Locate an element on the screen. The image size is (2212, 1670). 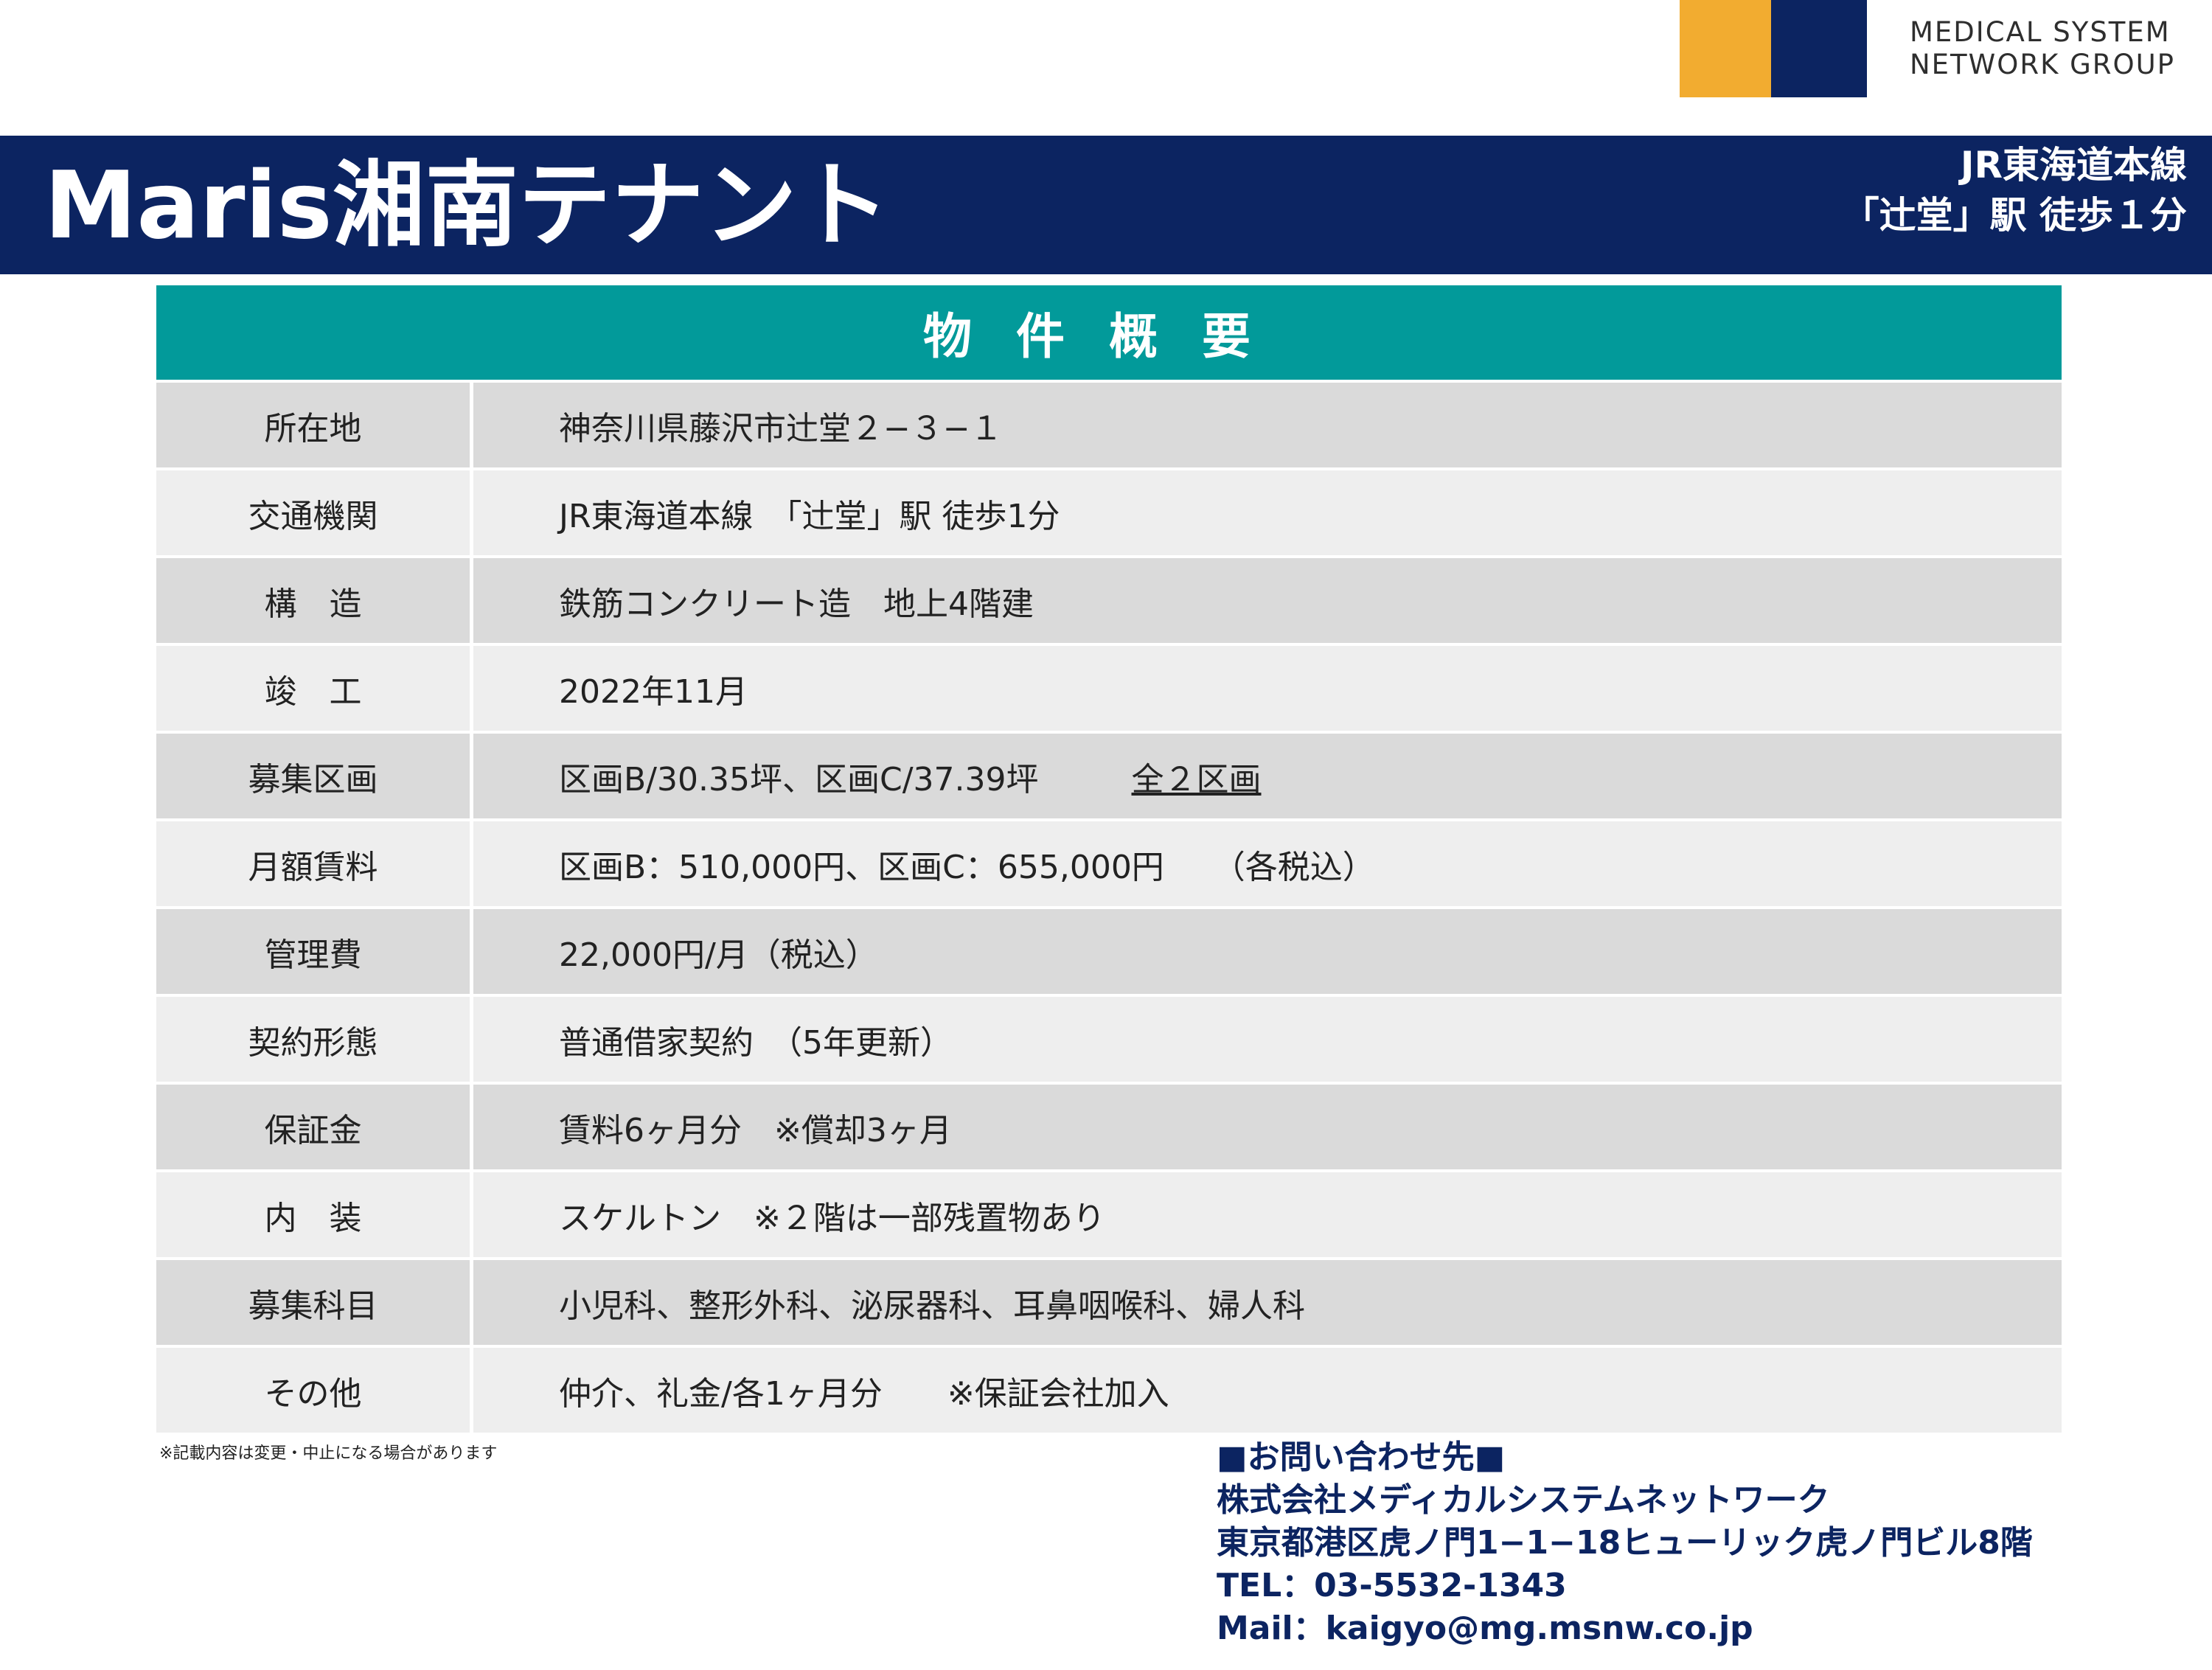
table-heading: 物件概要 is located at coordinates (1109, 332).